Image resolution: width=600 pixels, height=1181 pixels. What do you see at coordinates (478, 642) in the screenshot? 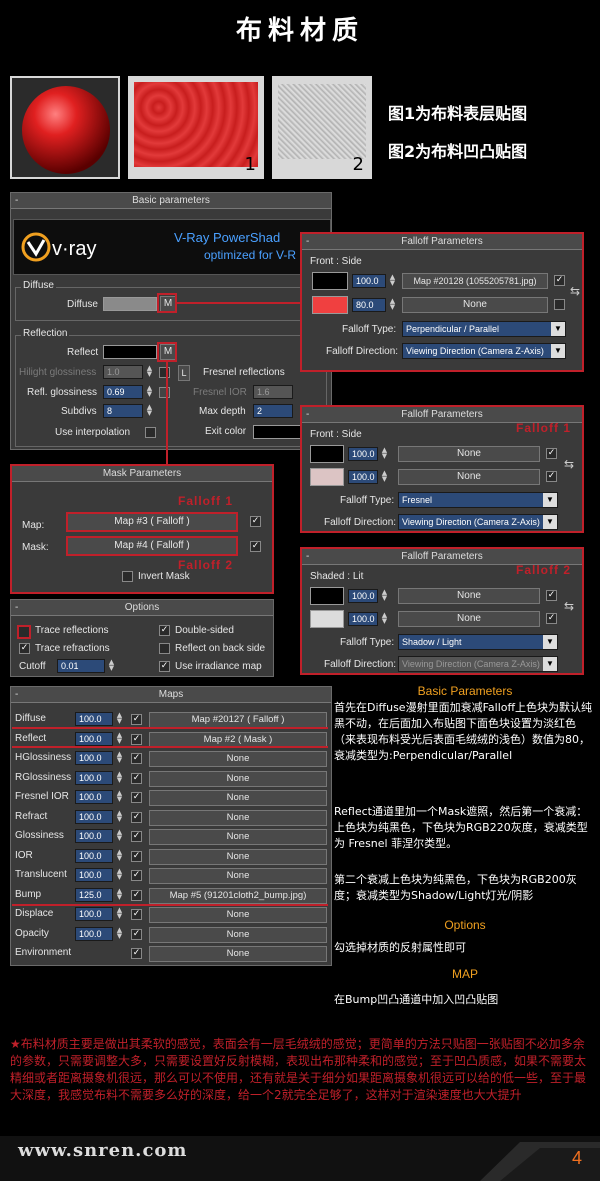
I see `falloff2-type-dropdown: Shadow / Light ▼` at bounding box center [478, 642].